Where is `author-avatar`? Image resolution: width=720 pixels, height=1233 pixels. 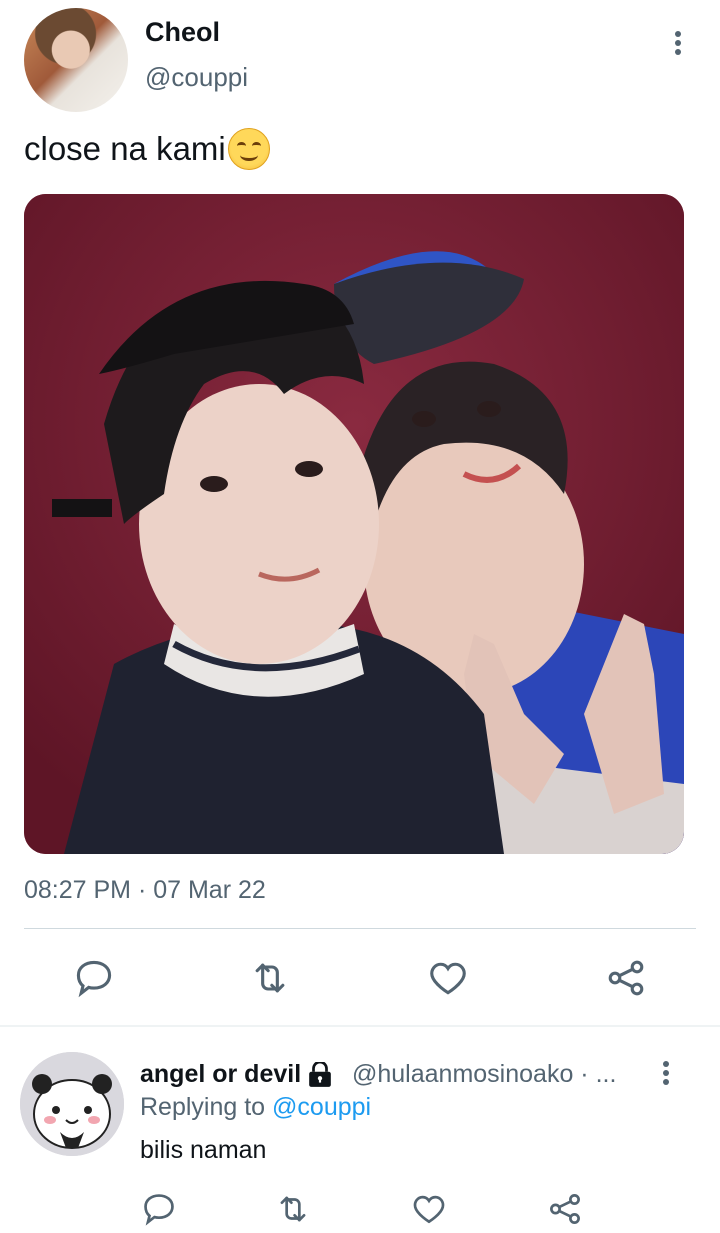 author-avatar is located at coordinates (76, 60).